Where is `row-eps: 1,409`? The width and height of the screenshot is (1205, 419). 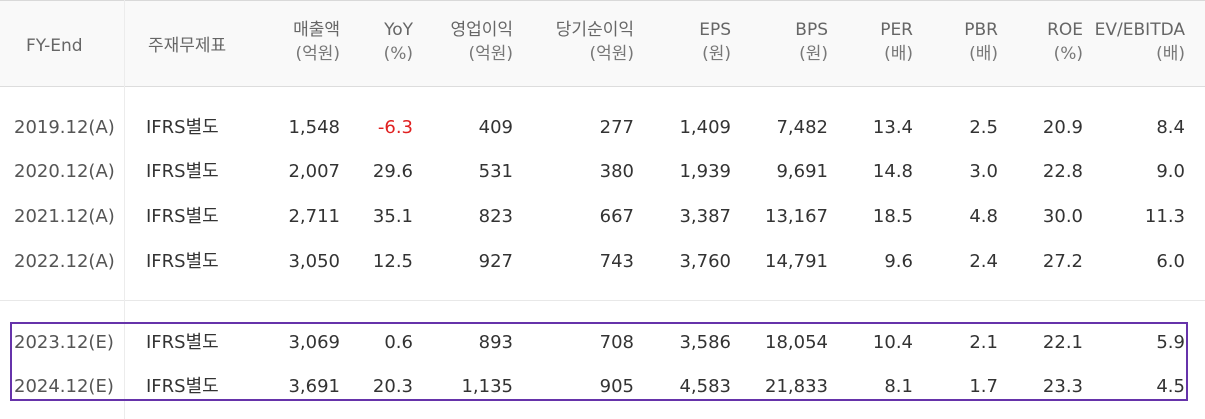
row-eps: 1,409 is located at coordinates (705, 127).